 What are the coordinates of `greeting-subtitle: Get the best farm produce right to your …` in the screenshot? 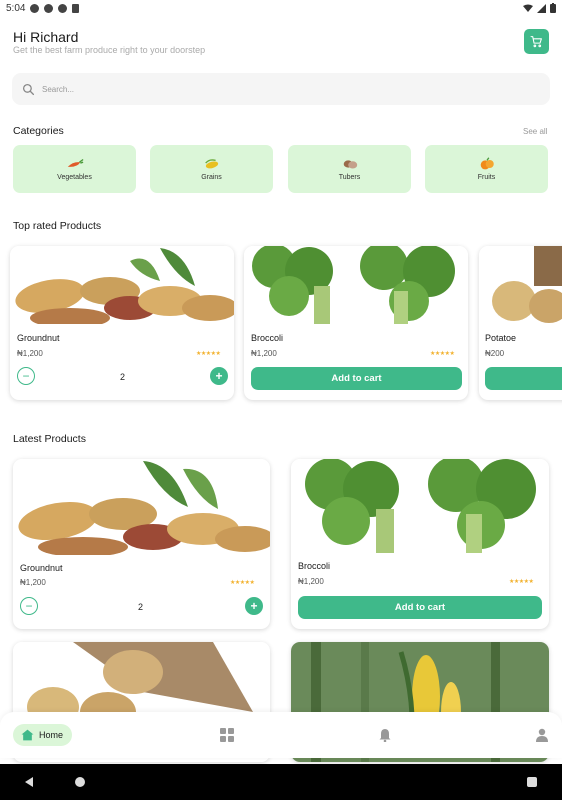 It's located at (109, 50).